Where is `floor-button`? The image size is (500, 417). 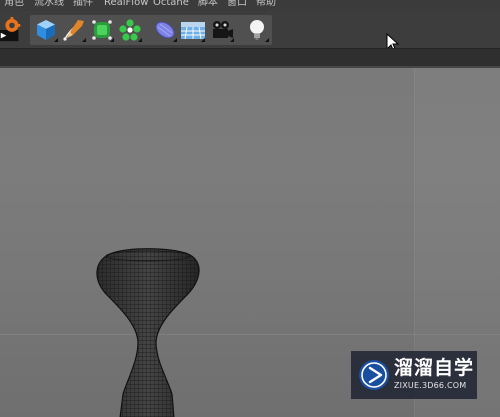
floor-button is located at coordinates (193, 30).